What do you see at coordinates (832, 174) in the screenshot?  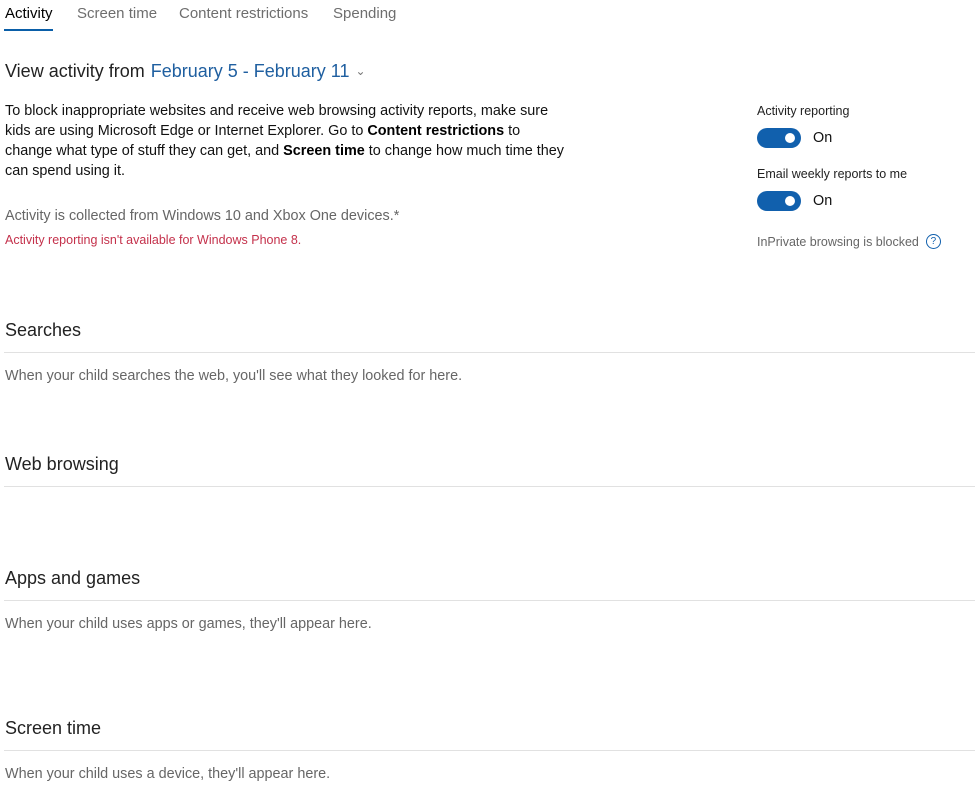 I see `email-reports-label: Email weekly reports to me` at bounding box center [832, 174].